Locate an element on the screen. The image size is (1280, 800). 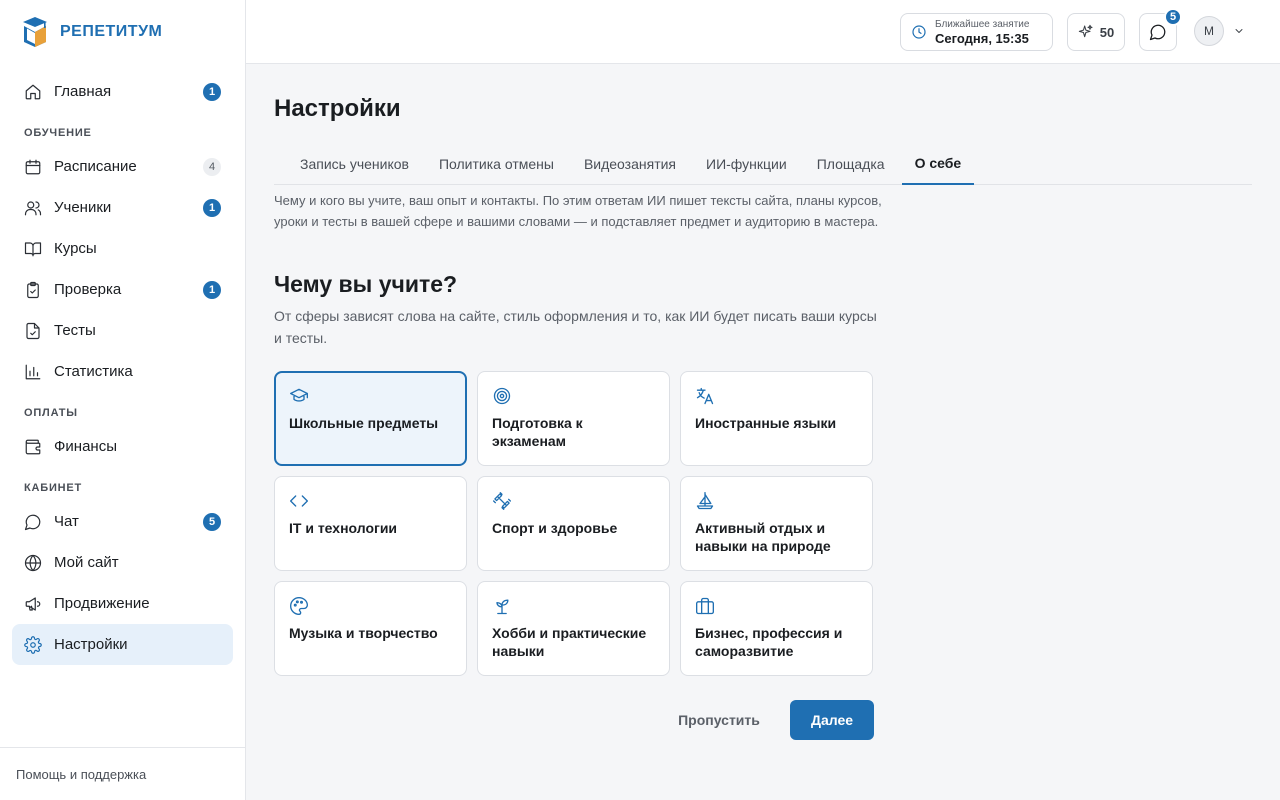
tab-video-lessons: Видеозанятия is located at coordinates (630, 163).